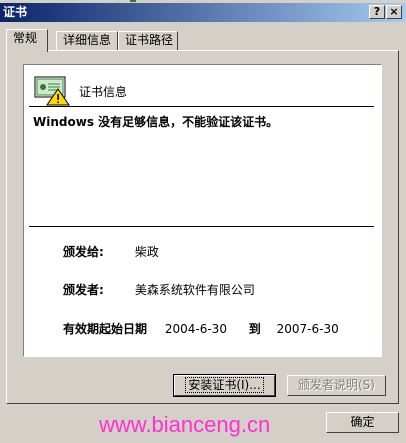 The height and width of the screenshot is (443, 406). Describe the element at coordinates (194, 290) in the screenshot. I see `issued-by-value: 美森系统软件有限公司` at that location.